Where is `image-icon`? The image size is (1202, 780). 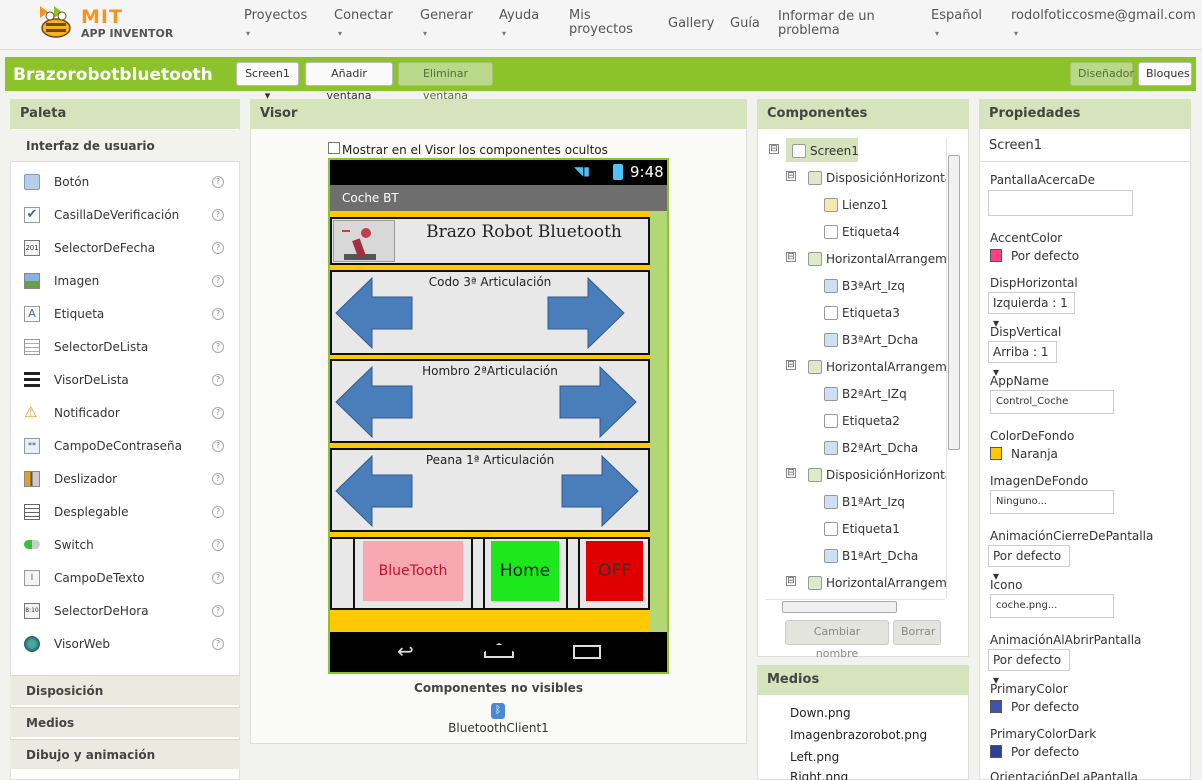 image-icon is located at coordinates (32, 281).